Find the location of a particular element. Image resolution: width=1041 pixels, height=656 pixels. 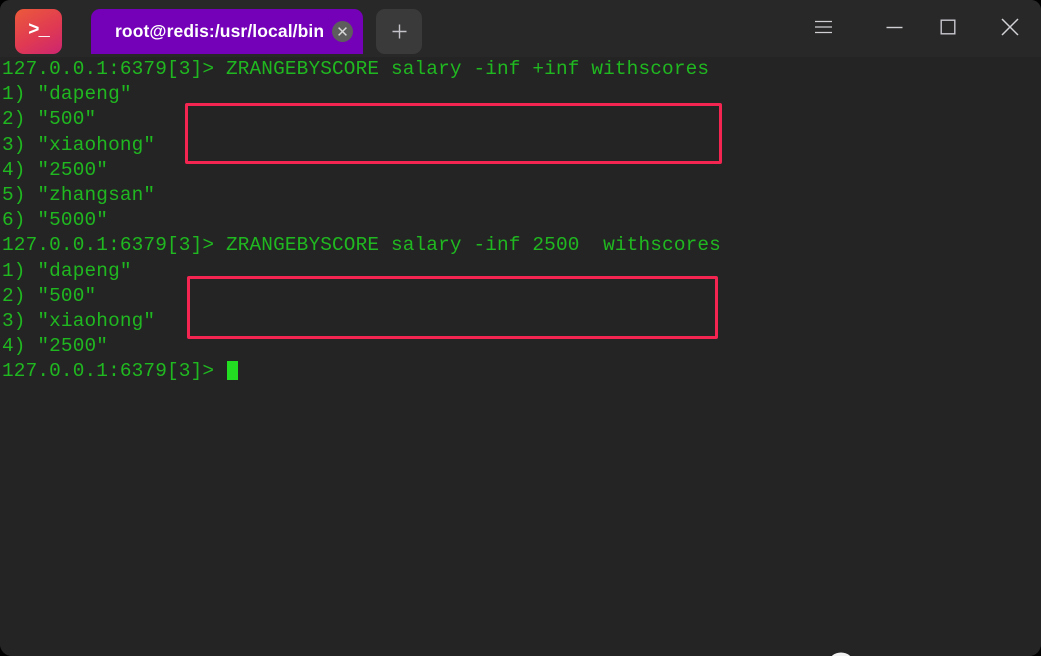

window-close-button is located at coordinates (1010, 27).